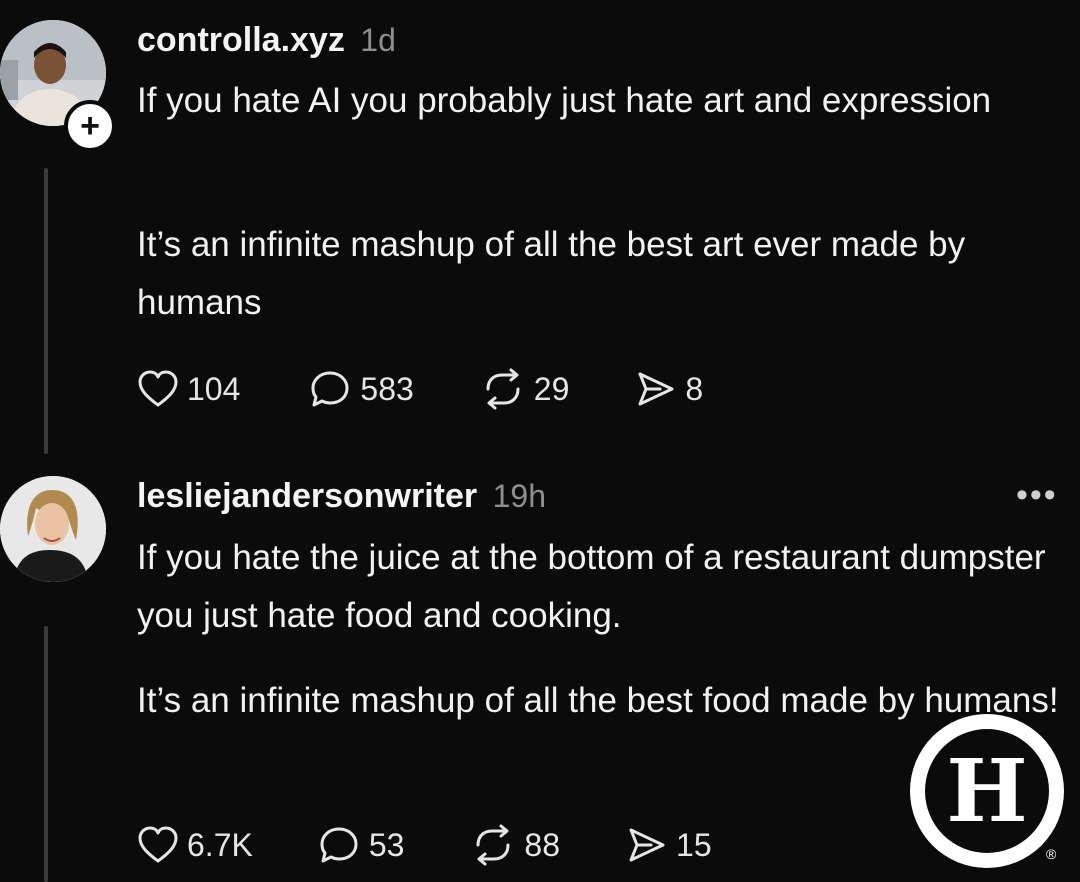 The width and height of the screenshot is (1080, 882). I want to click on follow-plus-icon: +, so click(90, 126).